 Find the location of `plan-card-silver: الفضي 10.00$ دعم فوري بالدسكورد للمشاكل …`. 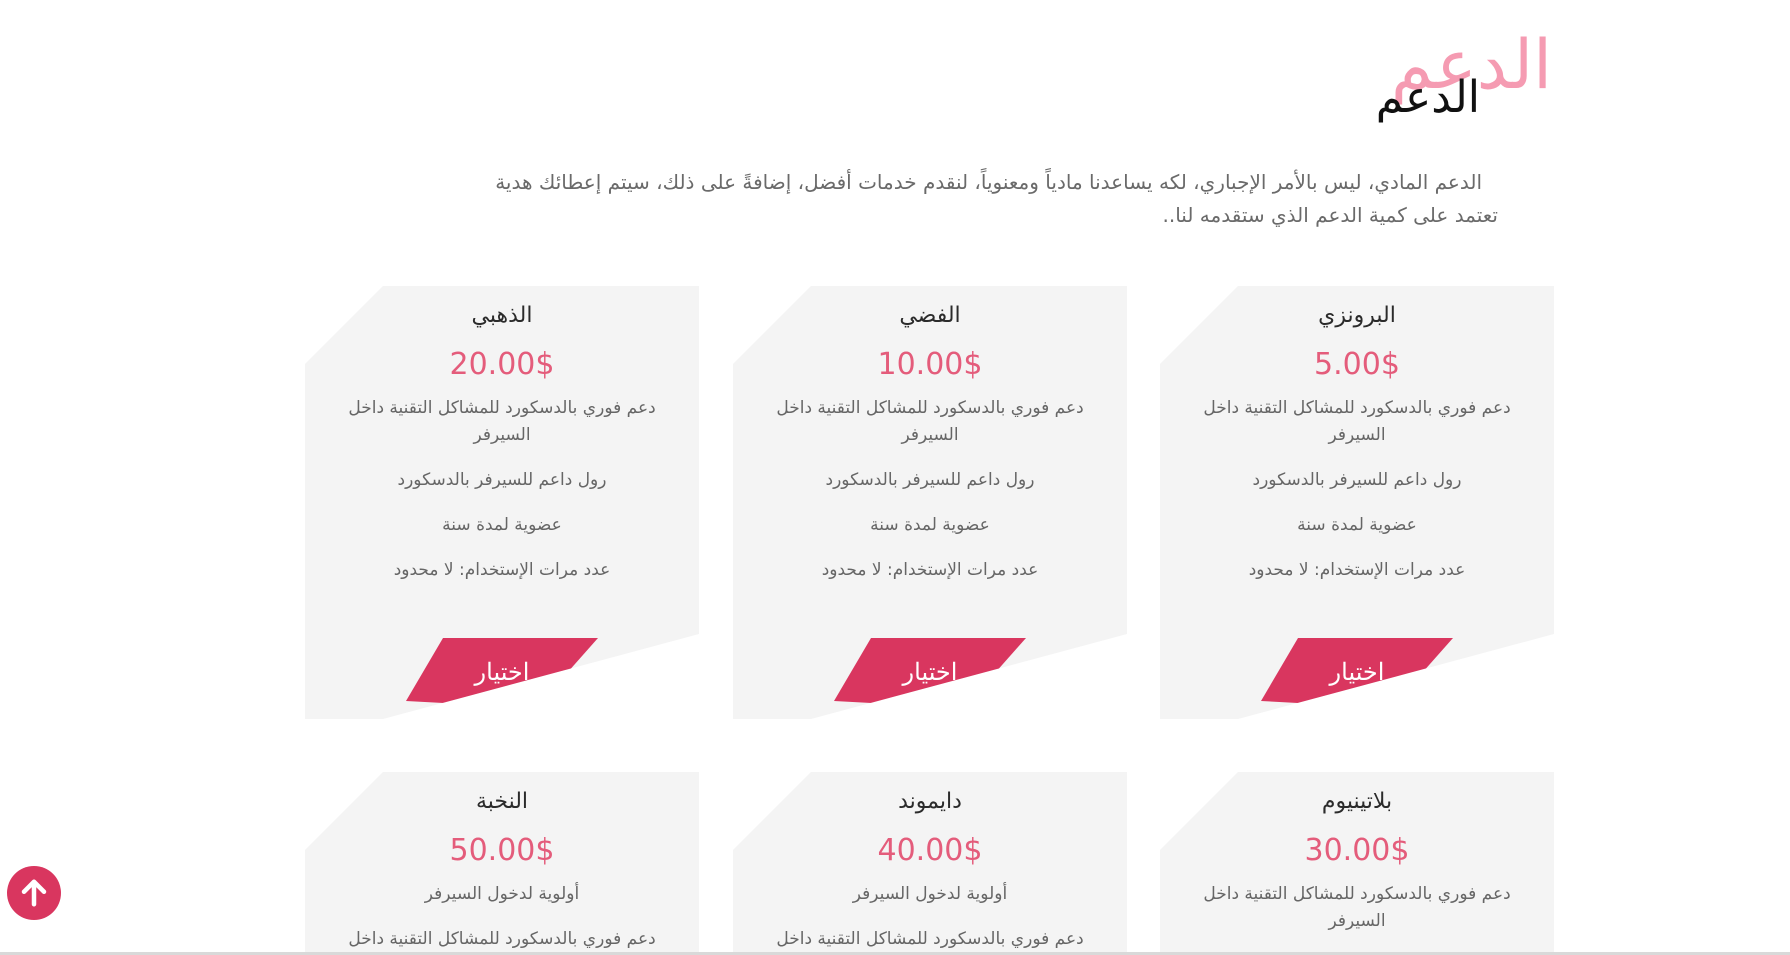

plan-card-silver: الفضي 10.00$ دعم فوري بالدسكورد للمشاكل … is located at coordinates (930, 502).